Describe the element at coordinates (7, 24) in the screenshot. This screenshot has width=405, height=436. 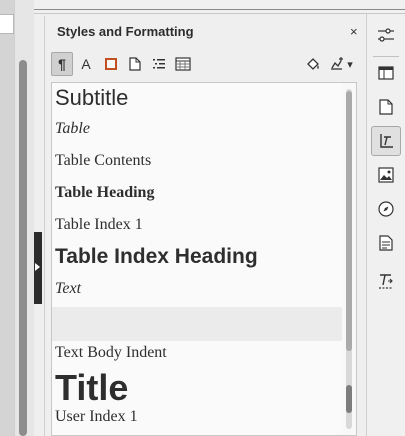
I see `ruler-corner` at that location.